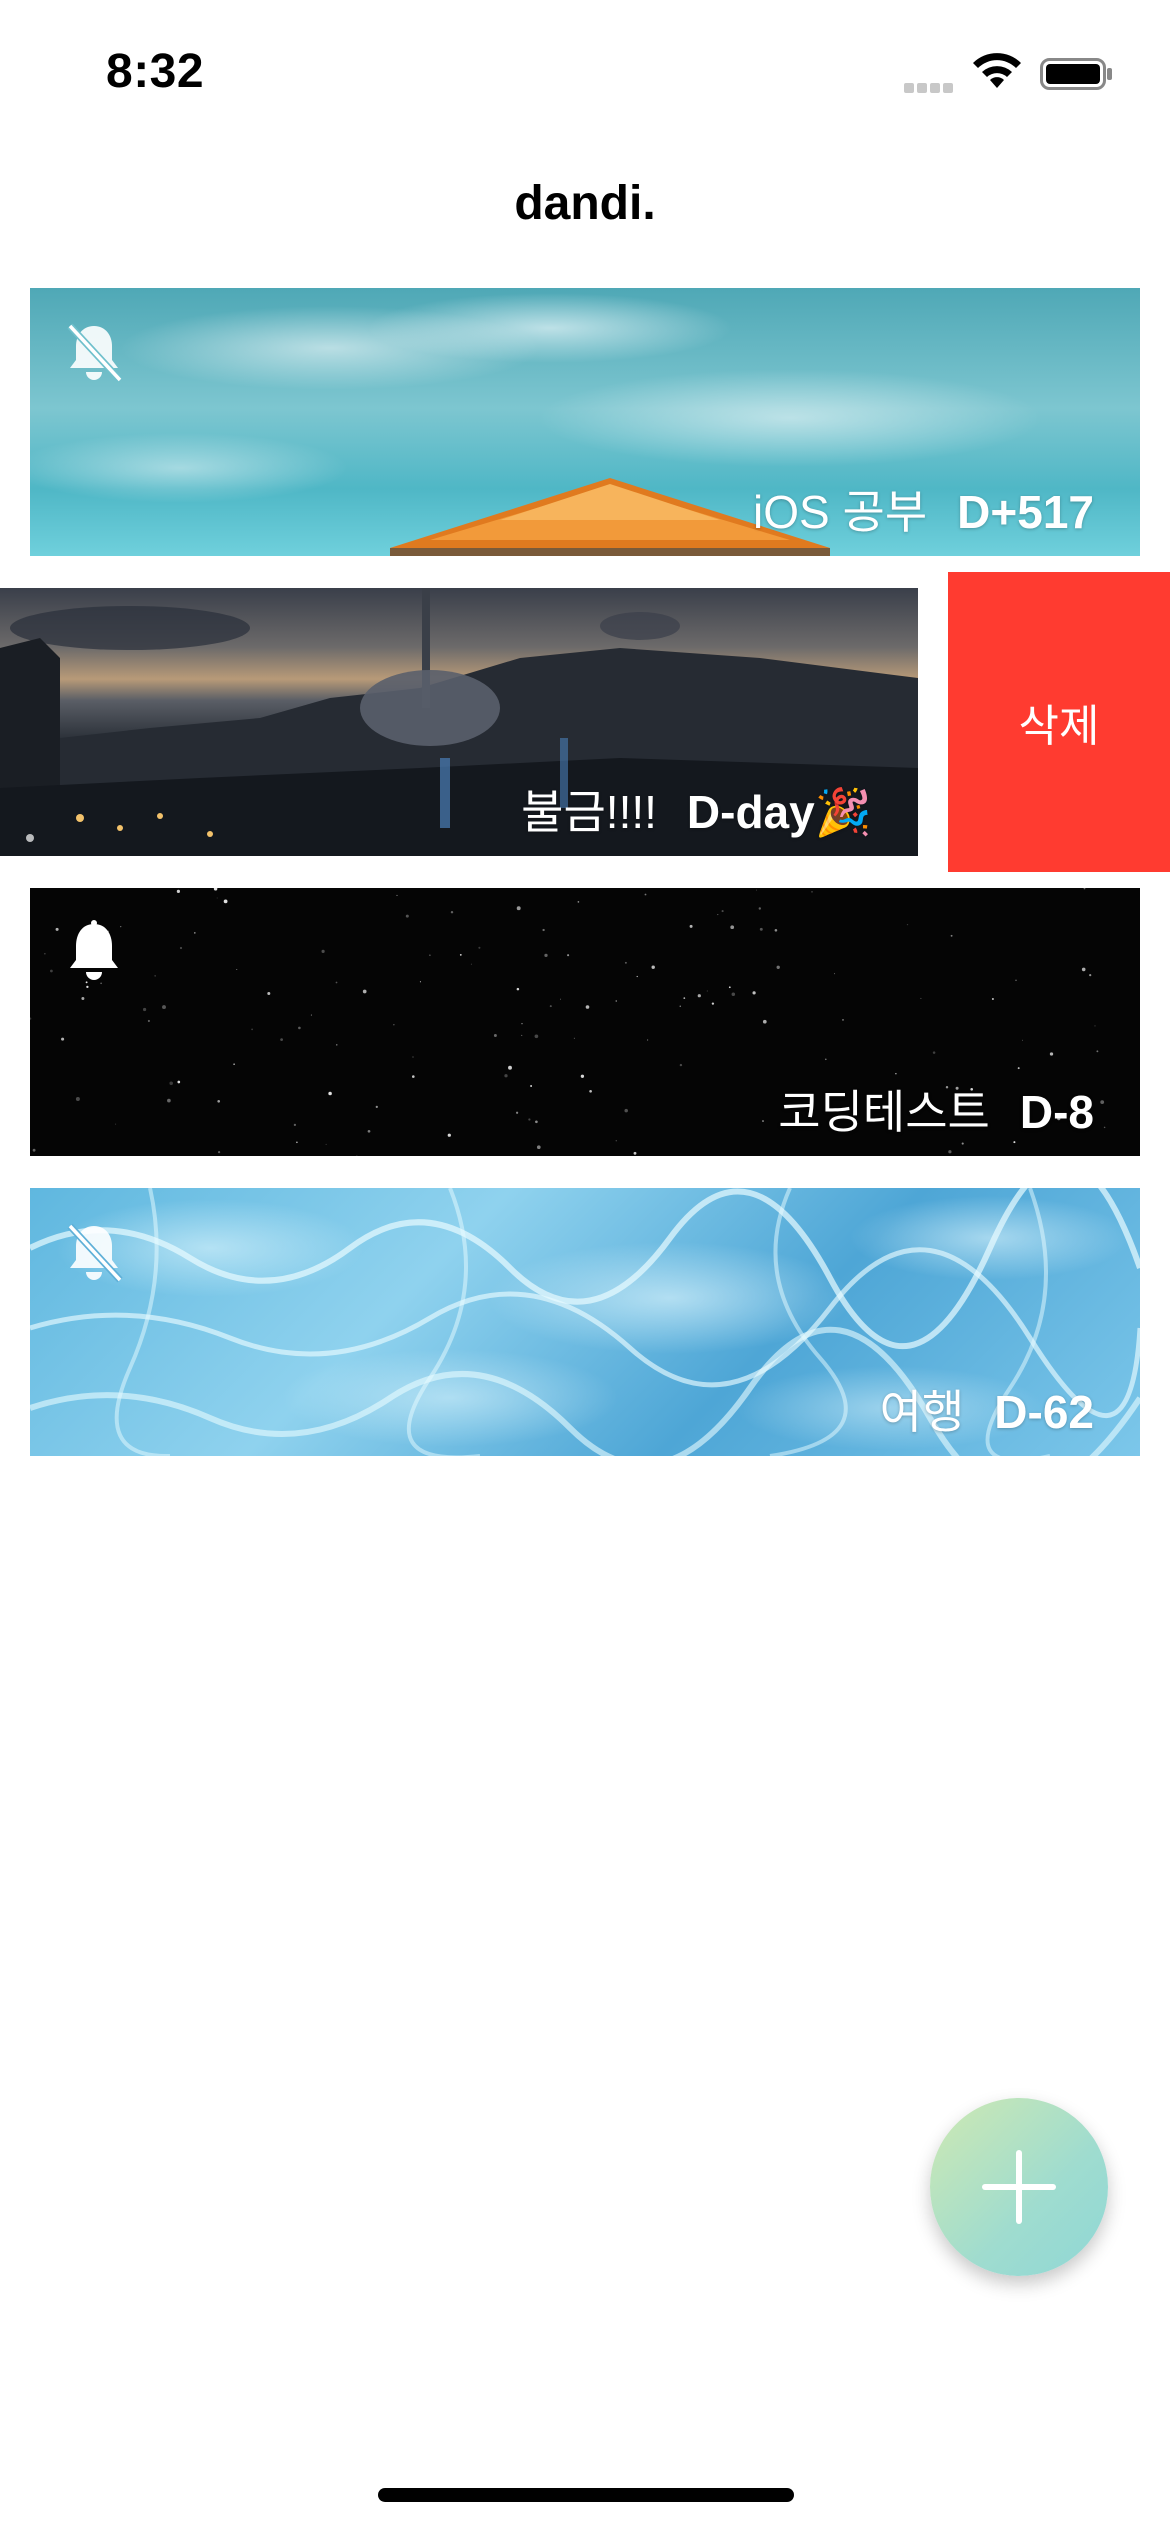 The image size is (1170, 2532). I want to click on card-label: 불금!!!! D-day🎉, so click(696, 809).